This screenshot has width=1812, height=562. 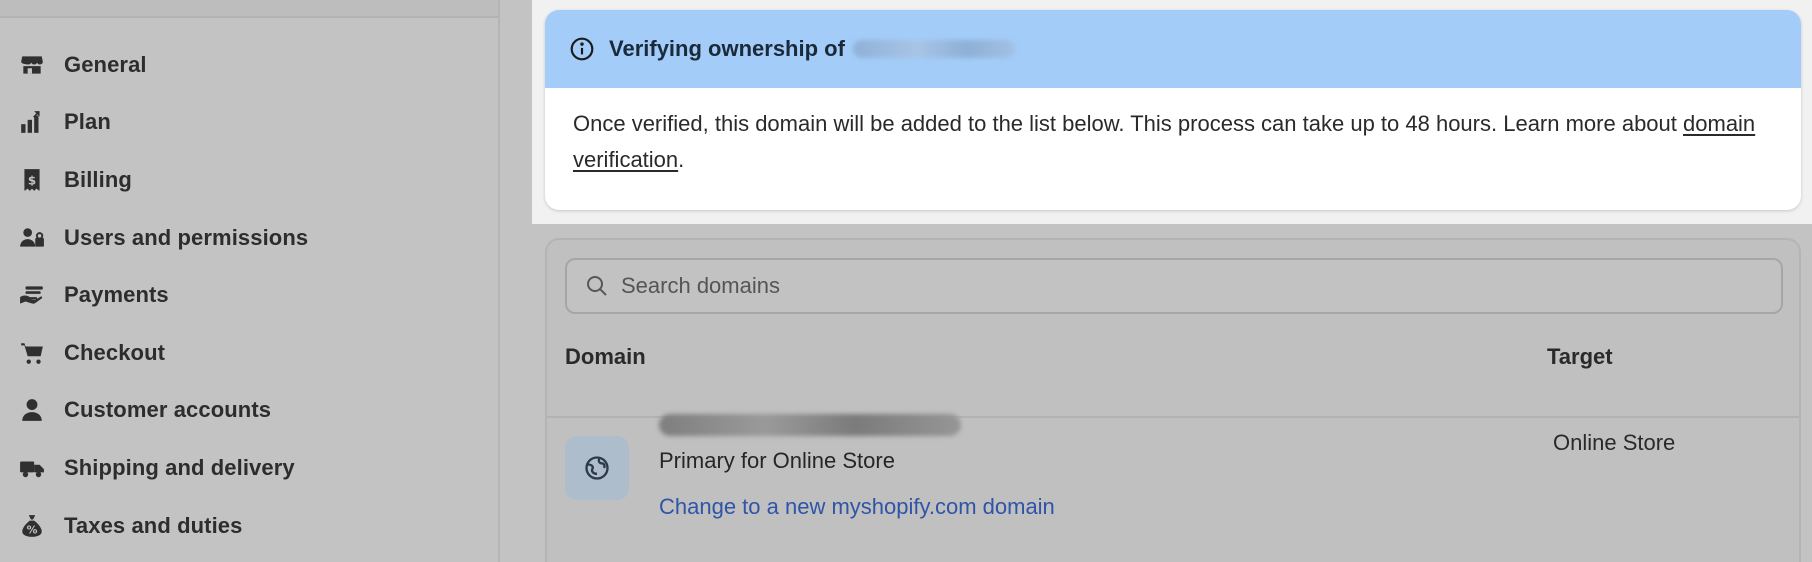 I want to click on banner-body-end: ., so click(x=681, y=159).